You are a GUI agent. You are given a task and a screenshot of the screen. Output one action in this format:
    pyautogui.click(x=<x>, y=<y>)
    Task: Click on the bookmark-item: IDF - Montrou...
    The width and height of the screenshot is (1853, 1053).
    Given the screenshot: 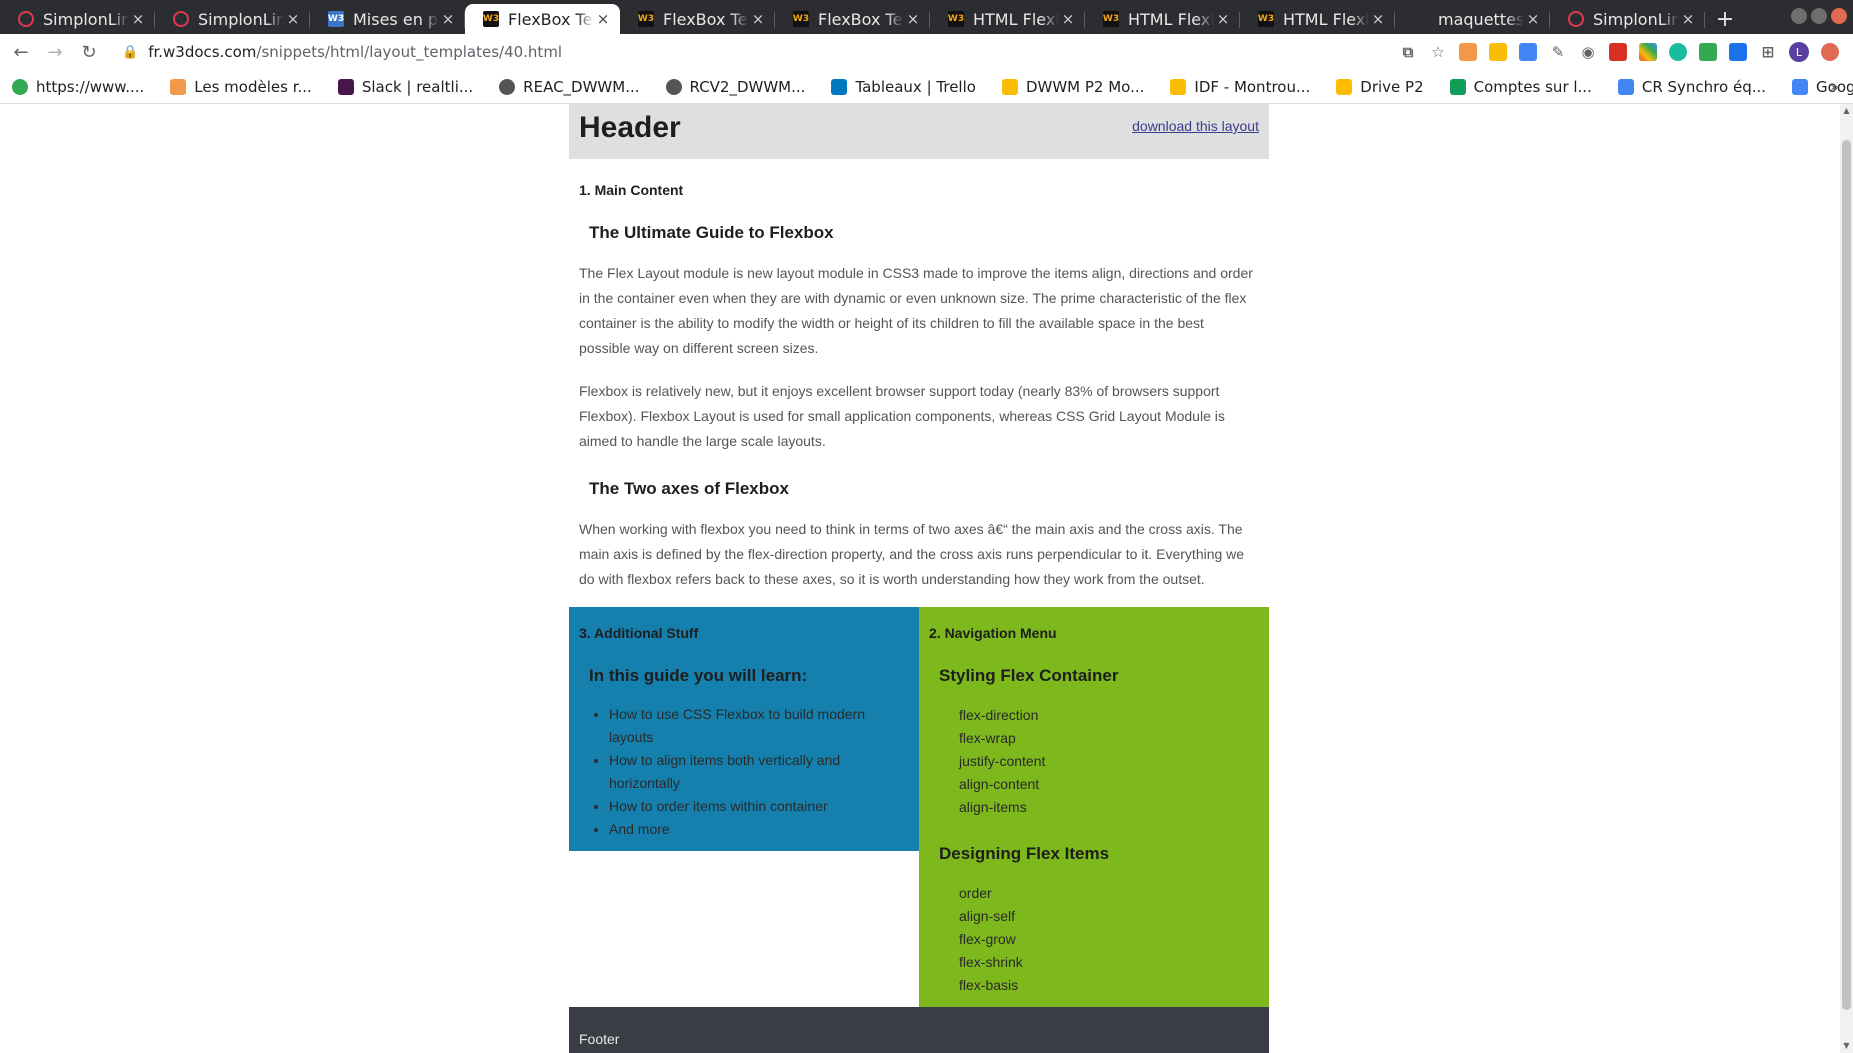 What is the action you would take?
    pyautogui.click(x=1240, y=87)
    